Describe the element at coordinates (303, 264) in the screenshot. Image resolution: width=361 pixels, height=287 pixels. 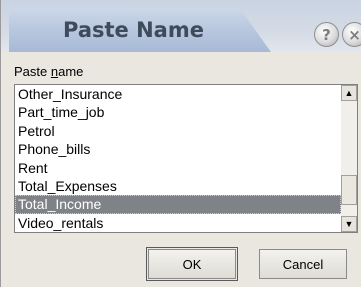
I see `cancel-button: Cancel` at that location.